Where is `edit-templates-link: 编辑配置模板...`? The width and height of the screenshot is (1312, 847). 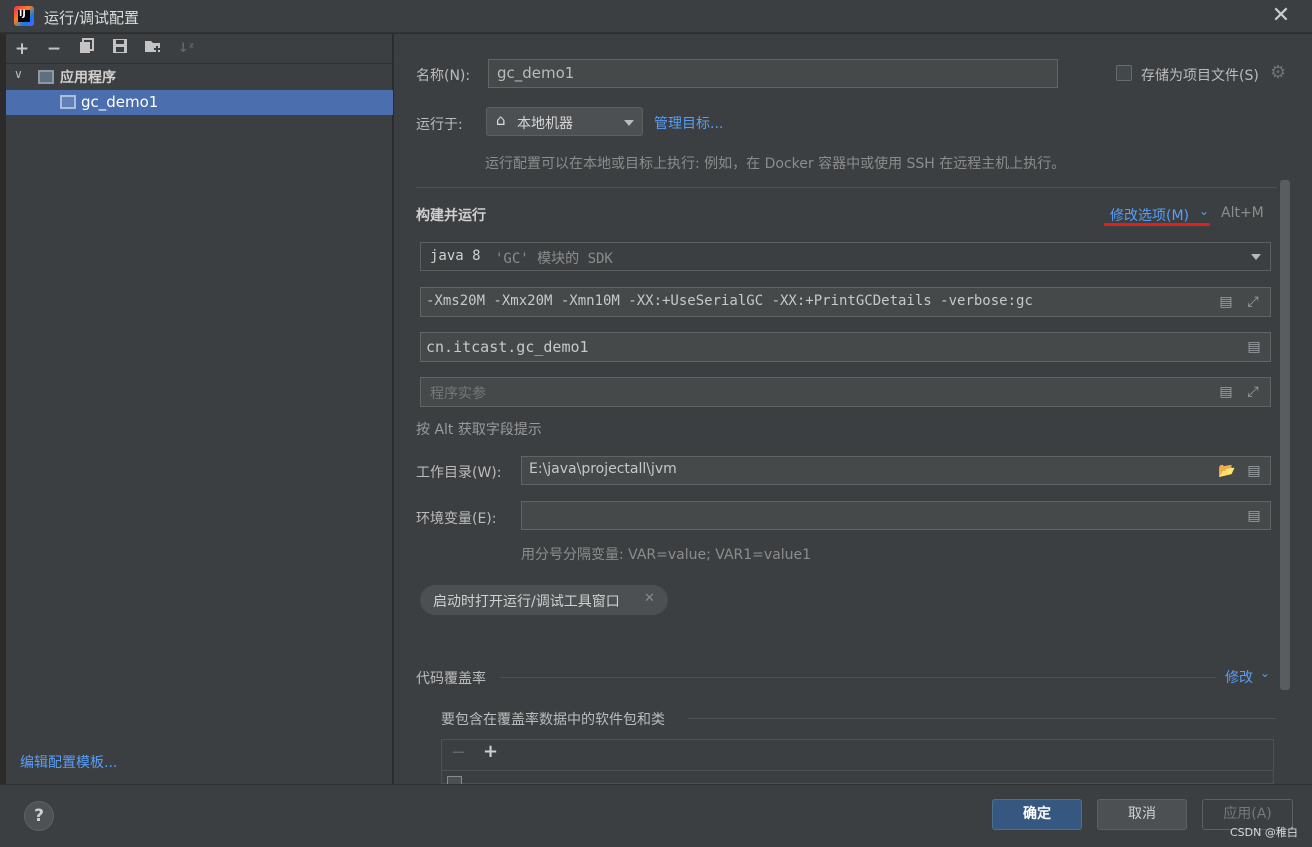 edit-templates-link: 编辑配置模板... is located at coordinates (68, 762).